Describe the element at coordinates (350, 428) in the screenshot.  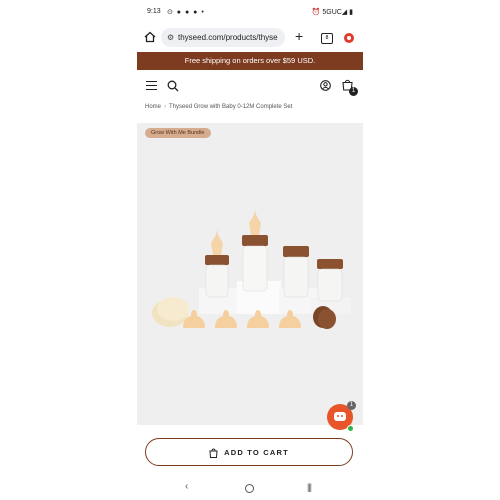
I see `online-indicator` at that location.